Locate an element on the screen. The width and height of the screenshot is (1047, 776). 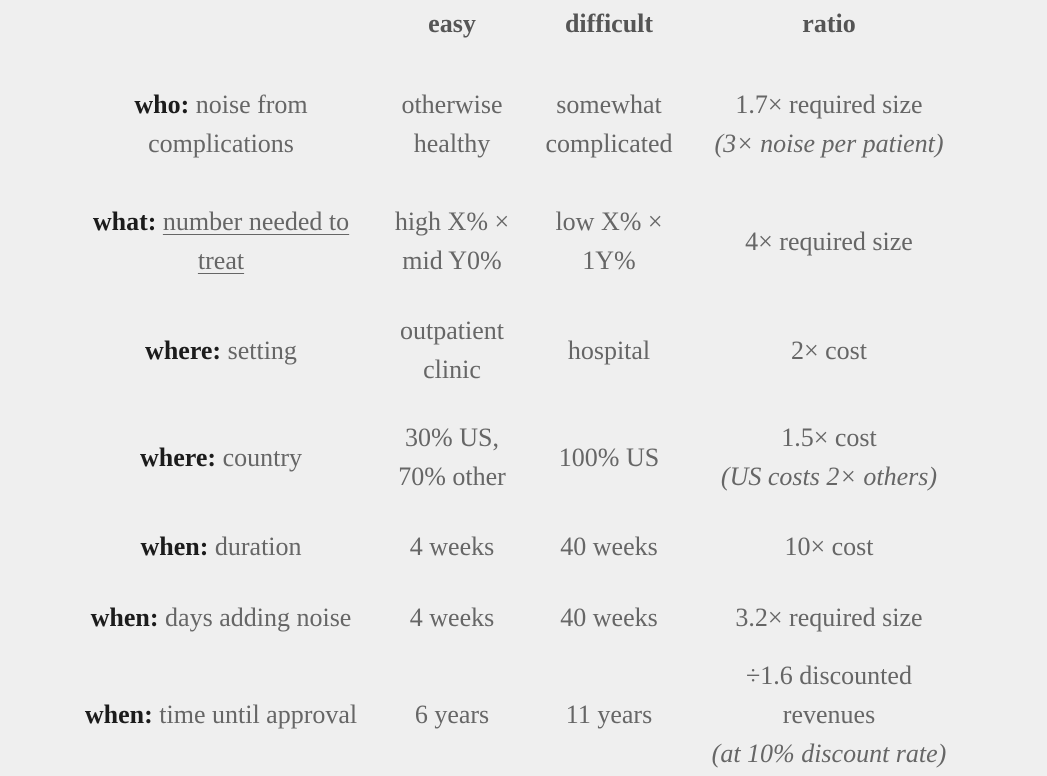
ratio-value: 3.2× required size is located at coordinates (829, 617).